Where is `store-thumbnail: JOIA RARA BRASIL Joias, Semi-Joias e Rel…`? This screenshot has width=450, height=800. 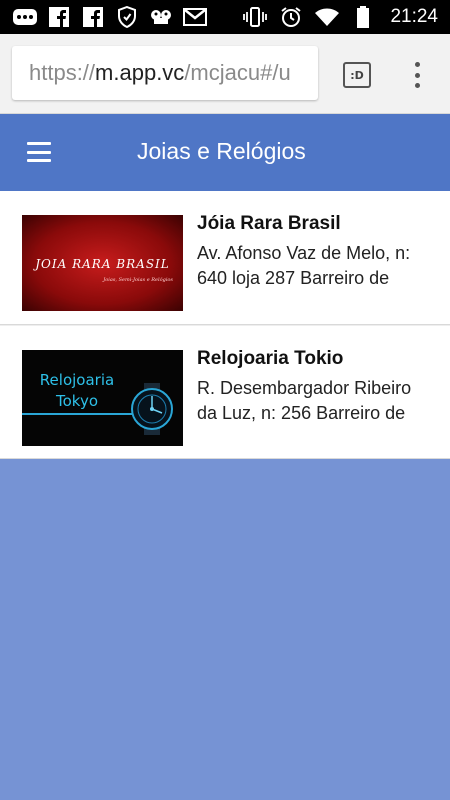
store-thumbnail: JOIA RARA BRASIL Joias, Semi-Joias e Rel… is located at coordinates (102, 263).